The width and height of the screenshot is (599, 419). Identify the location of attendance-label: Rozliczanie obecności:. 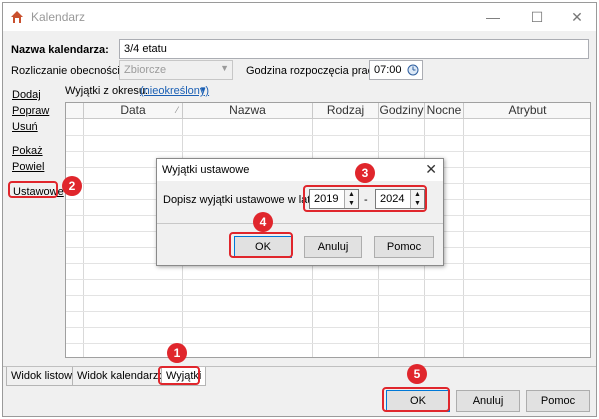
(67, 71).